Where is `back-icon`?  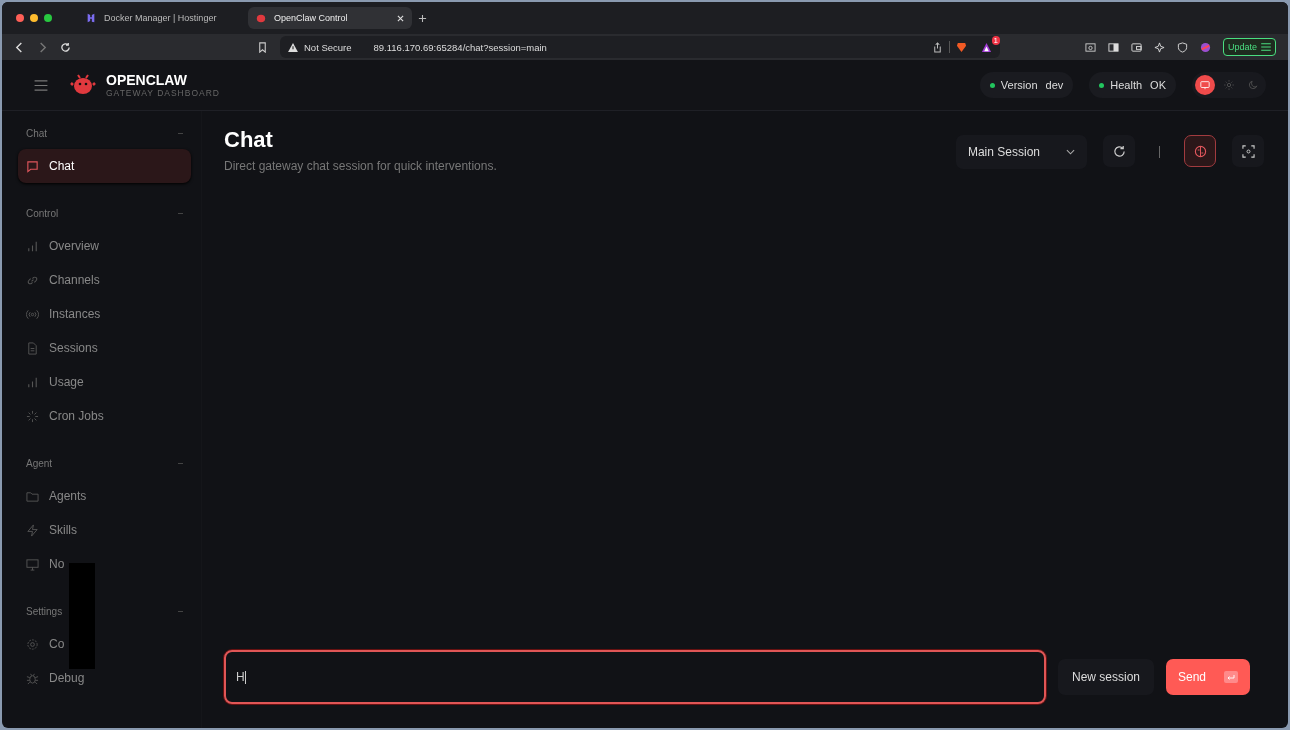
back-icon is located at coordinates (19, 47).